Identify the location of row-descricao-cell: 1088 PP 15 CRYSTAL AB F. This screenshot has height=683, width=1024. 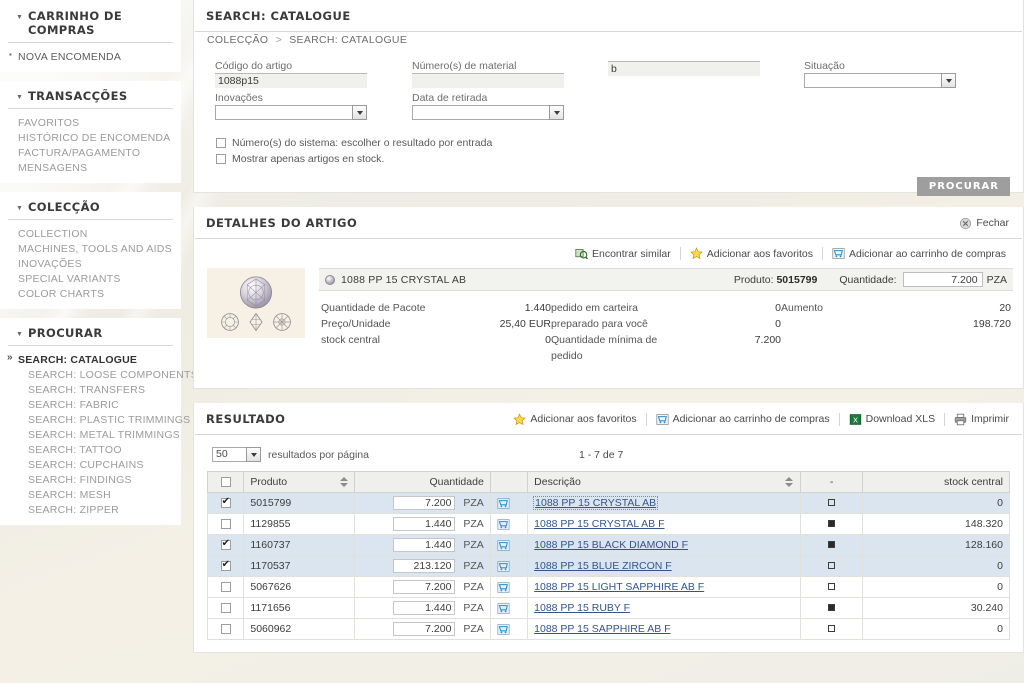
(664, 524).